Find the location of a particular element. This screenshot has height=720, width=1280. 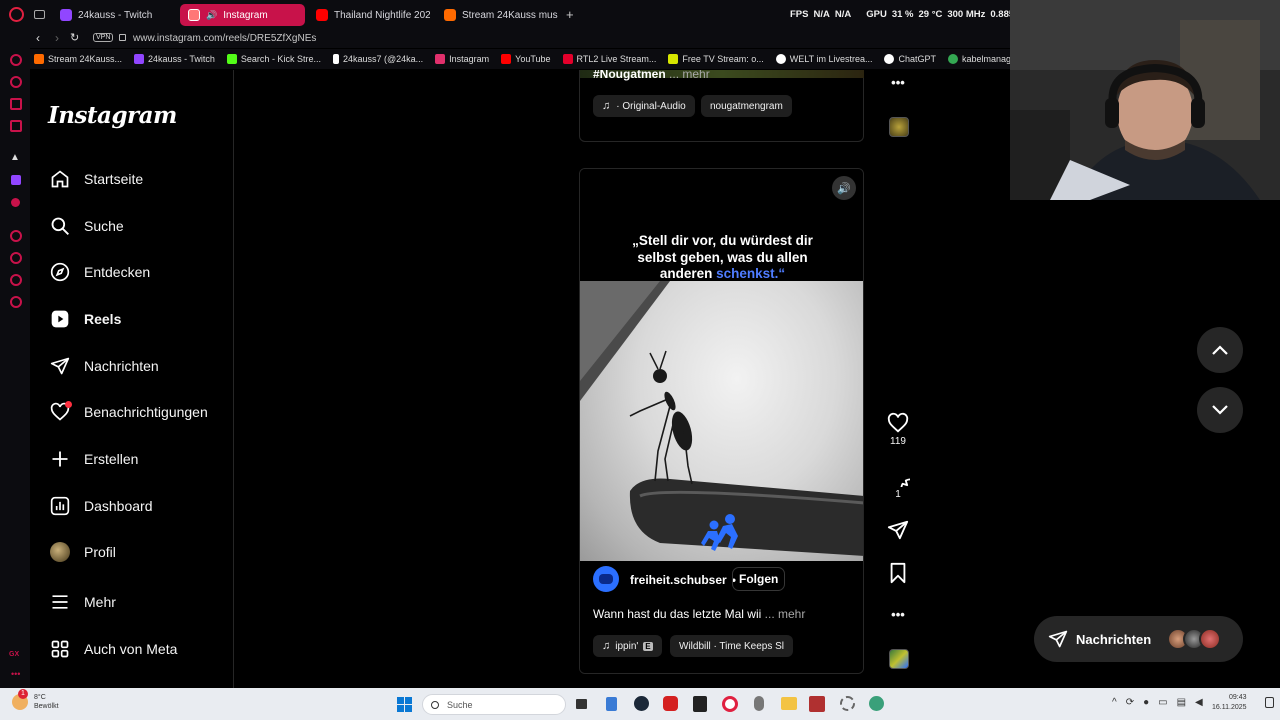

nav-startseite: Startseite is located at coordinates (96, 179).